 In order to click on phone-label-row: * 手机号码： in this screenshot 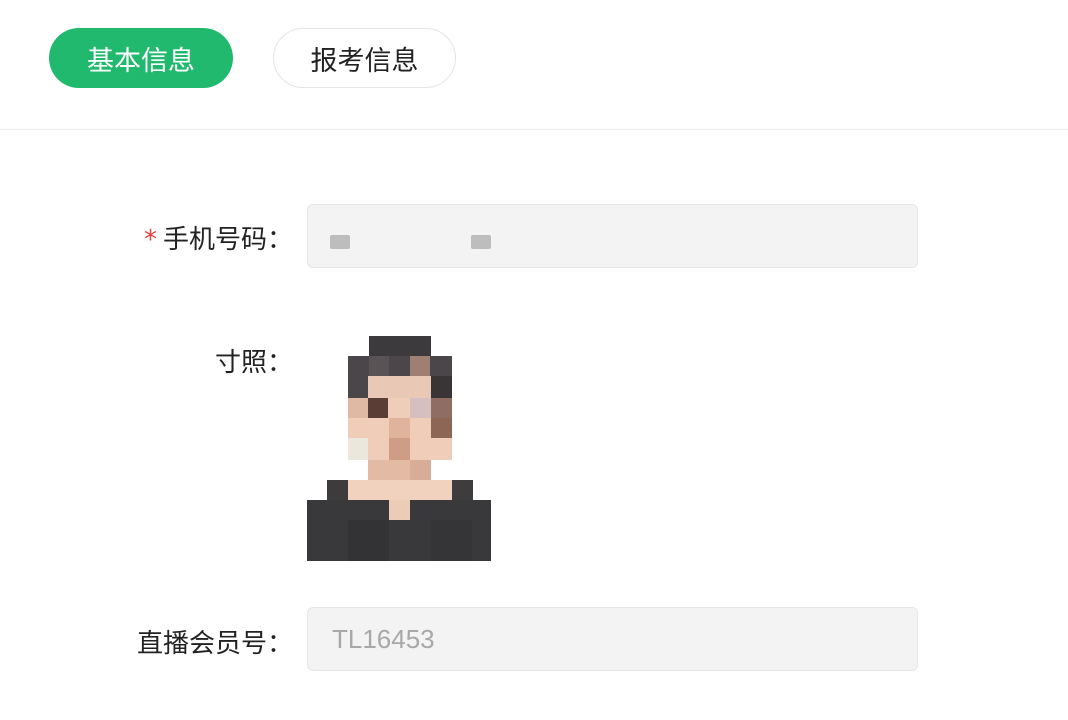, I will do `click(218, 237)`.